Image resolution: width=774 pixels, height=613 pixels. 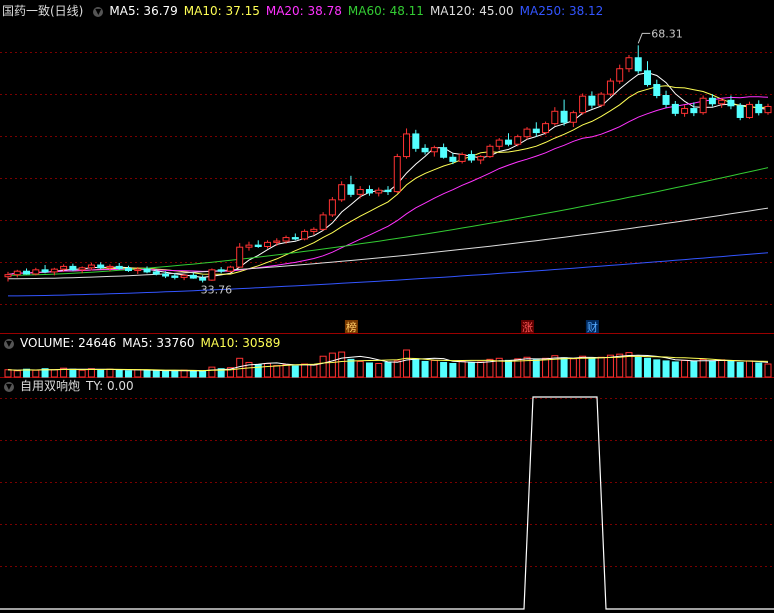 What do you see at coordinates (351, 327) in the screenshot?
I see `event-marker-0: 榜` at bounding box center [351, 327].